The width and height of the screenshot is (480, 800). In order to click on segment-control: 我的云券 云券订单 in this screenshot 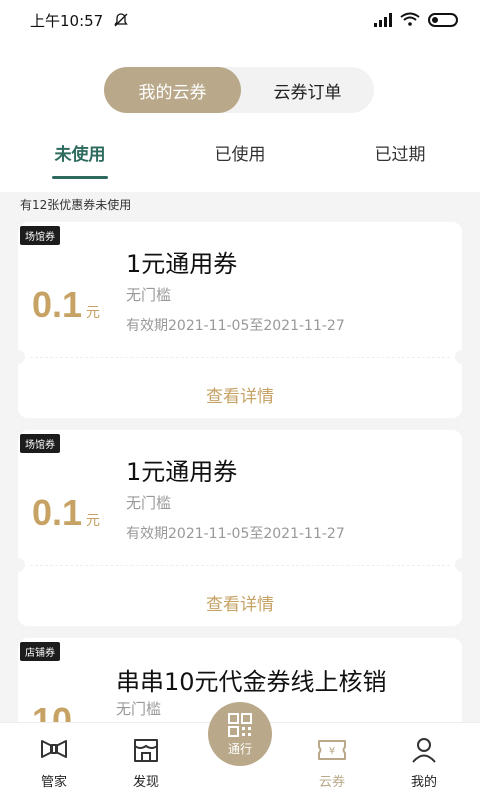, I will do `click(239, 90)`.